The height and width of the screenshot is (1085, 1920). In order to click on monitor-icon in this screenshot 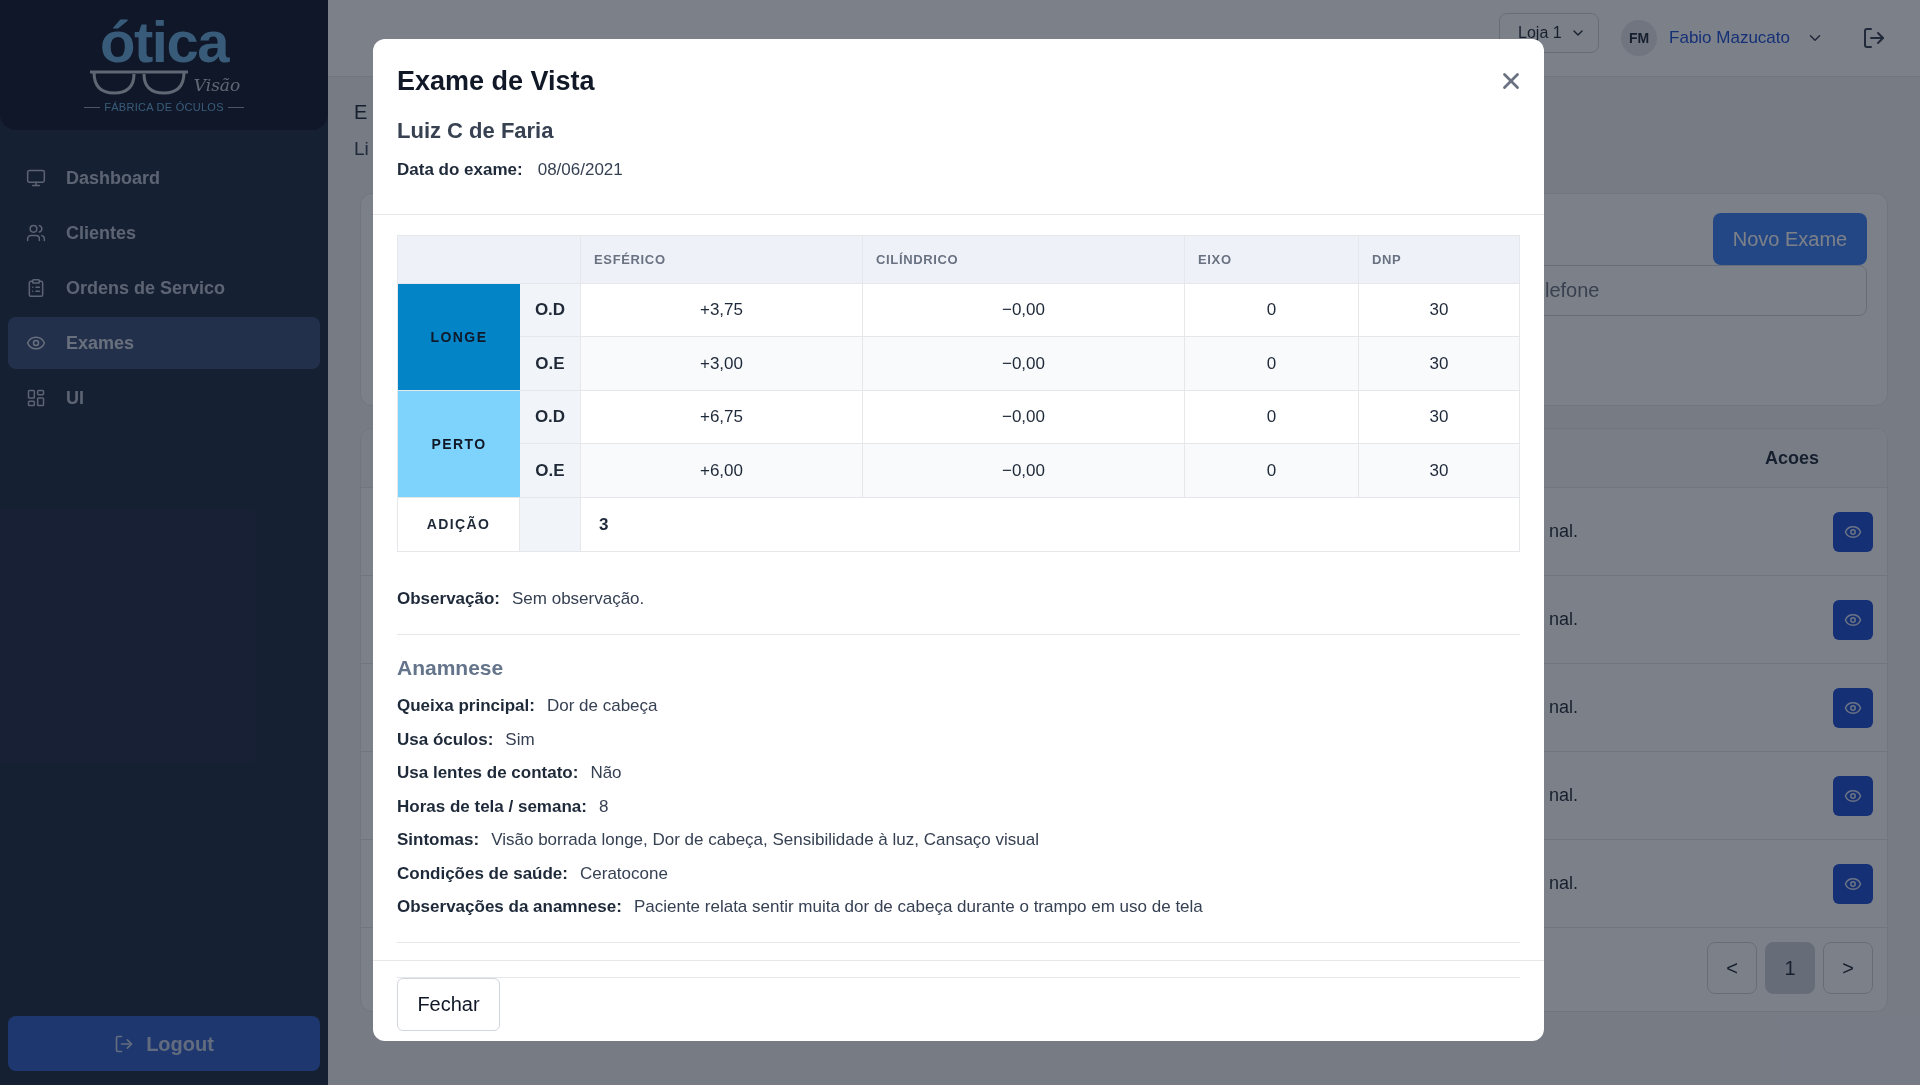, I will do `click(36, 178)`.